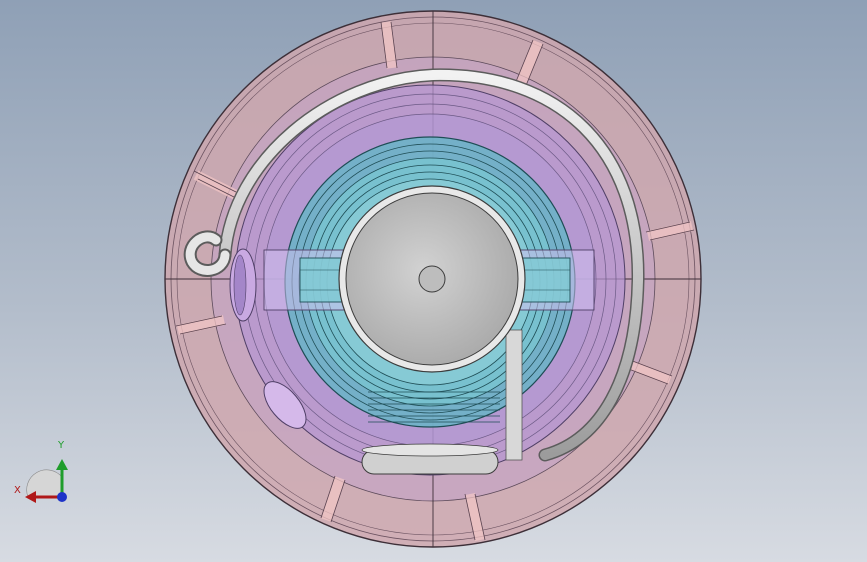 This screenshot has width=867, height=562. I want to click on central-hub, so click(432, 279).